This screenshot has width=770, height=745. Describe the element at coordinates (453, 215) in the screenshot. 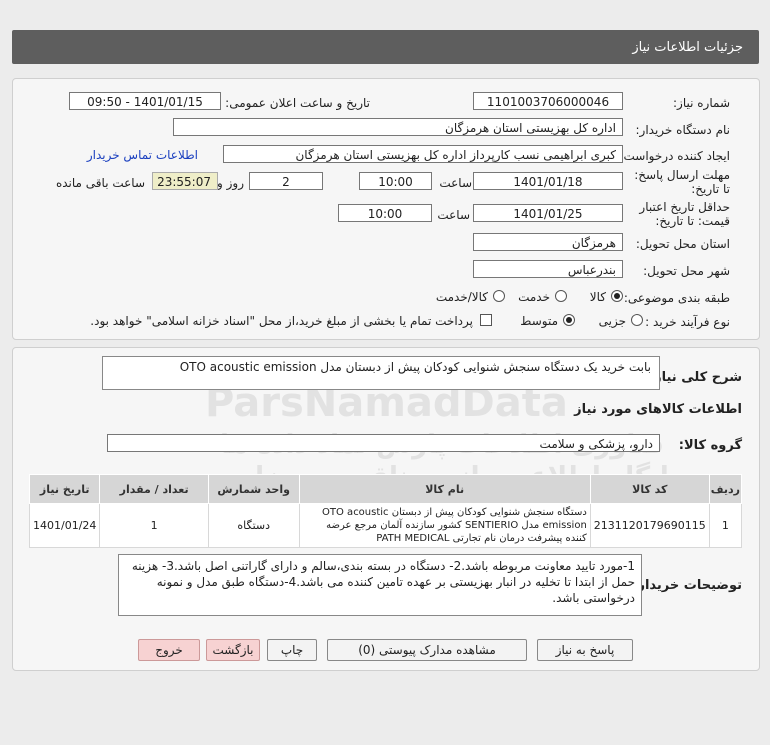

I see `validity-time-label: ساعت` at that location.